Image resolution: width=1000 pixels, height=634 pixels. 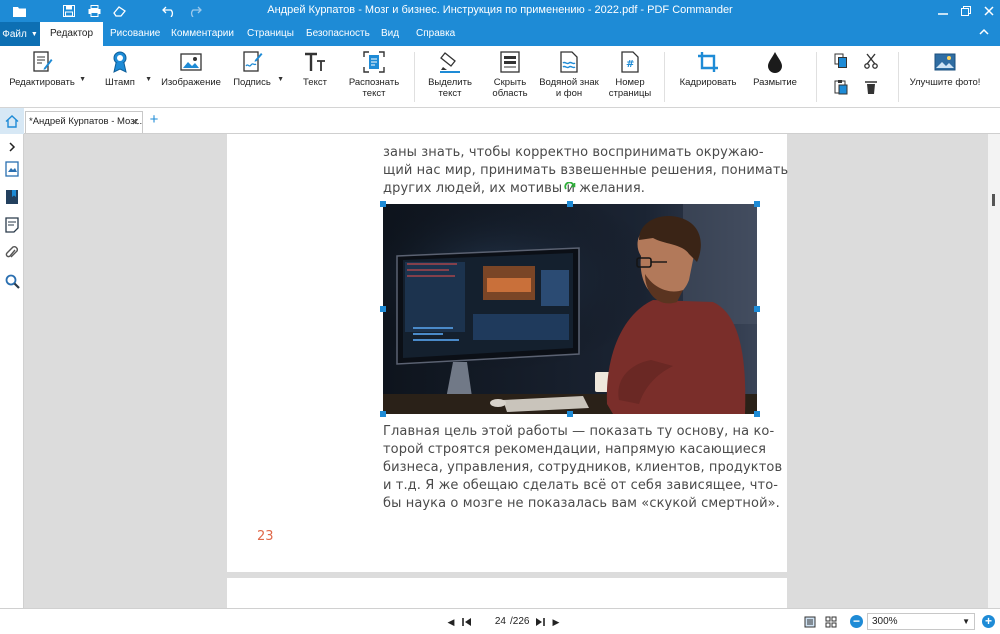 I want to click on blur-drop-icon, so click(x=775, y=62).